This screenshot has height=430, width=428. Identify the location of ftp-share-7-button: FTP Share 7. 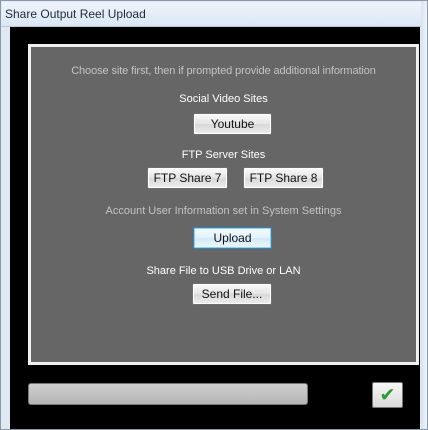
(187, 178).